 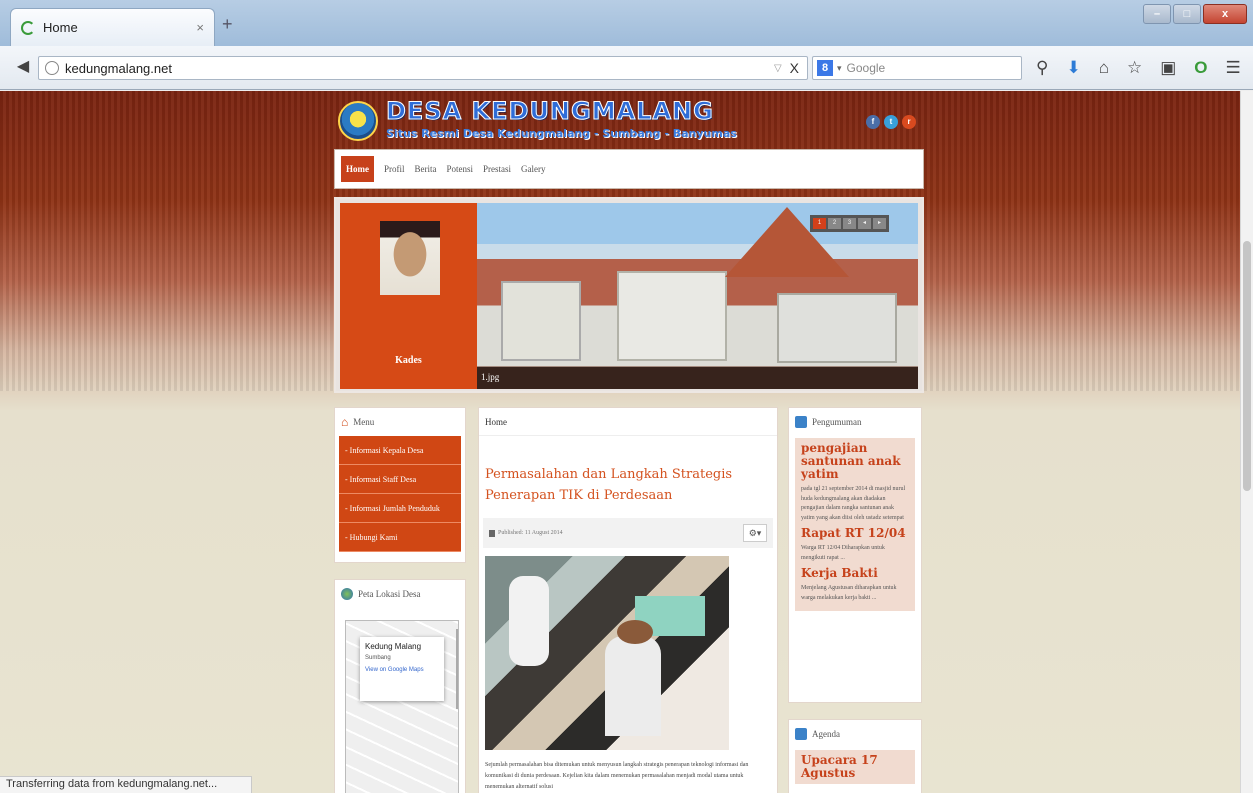 I want to click on search-icon: ⚲, so click(x=1042, y=68).